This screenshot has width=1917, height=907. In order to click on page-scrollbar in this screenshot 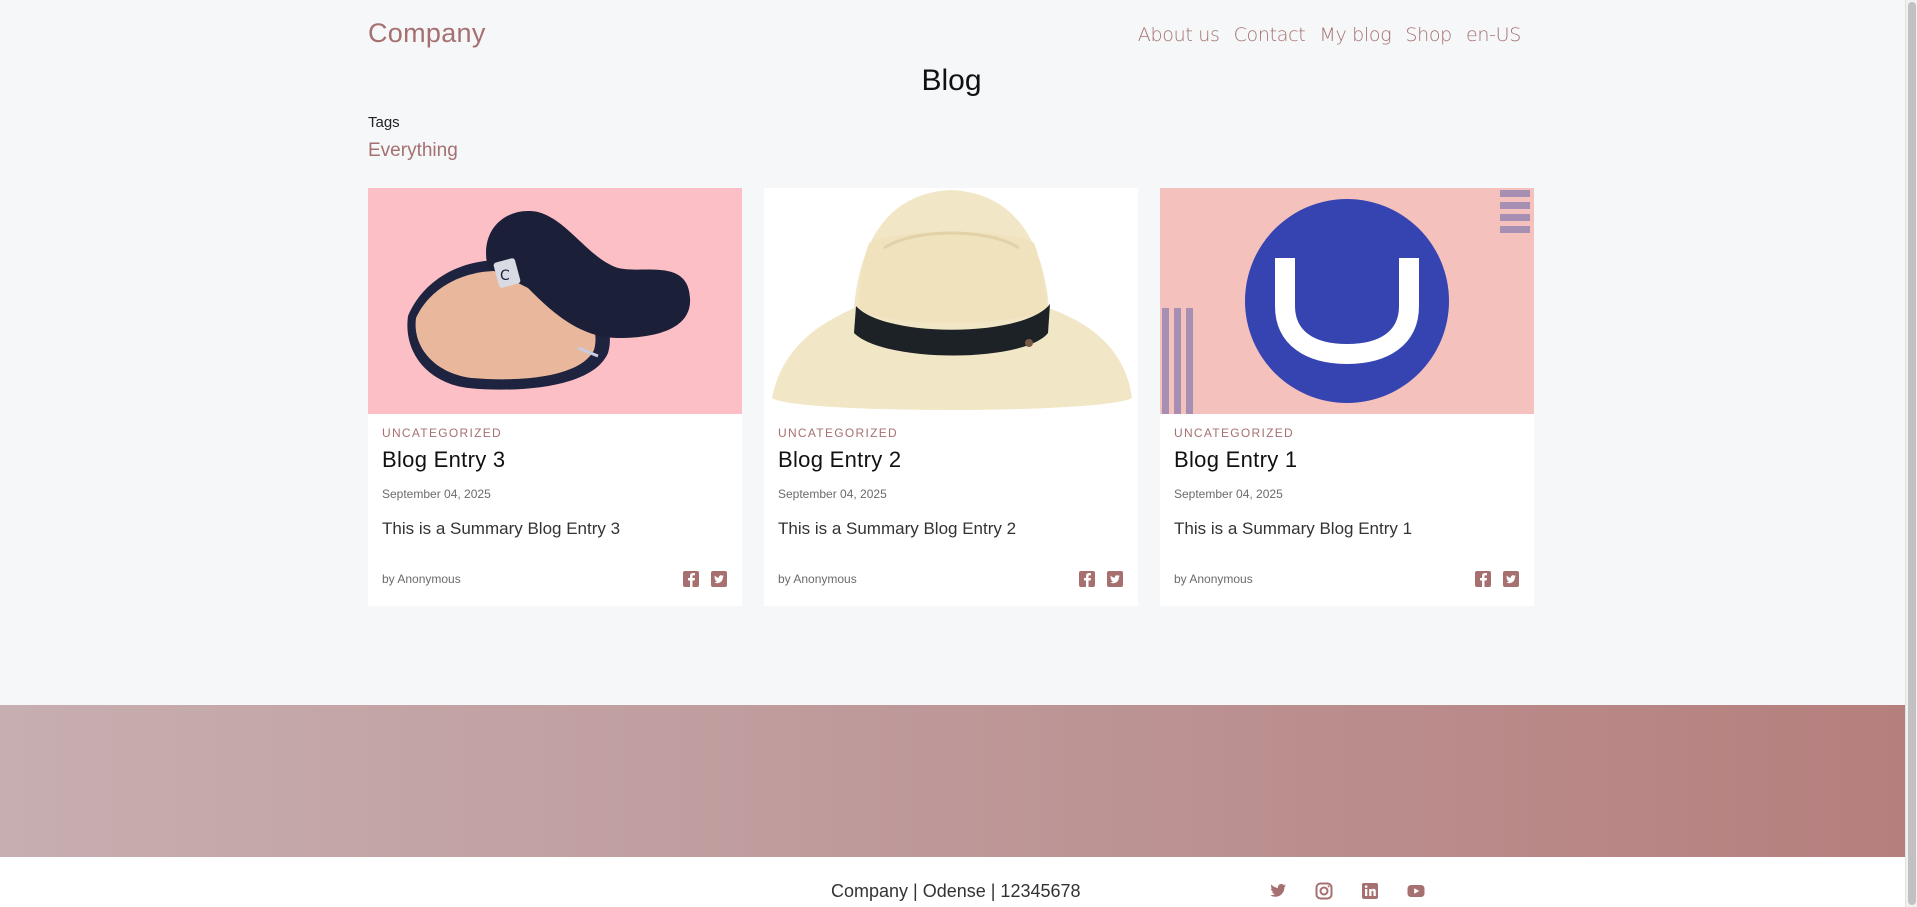, I will do `click(1911, 453)`.